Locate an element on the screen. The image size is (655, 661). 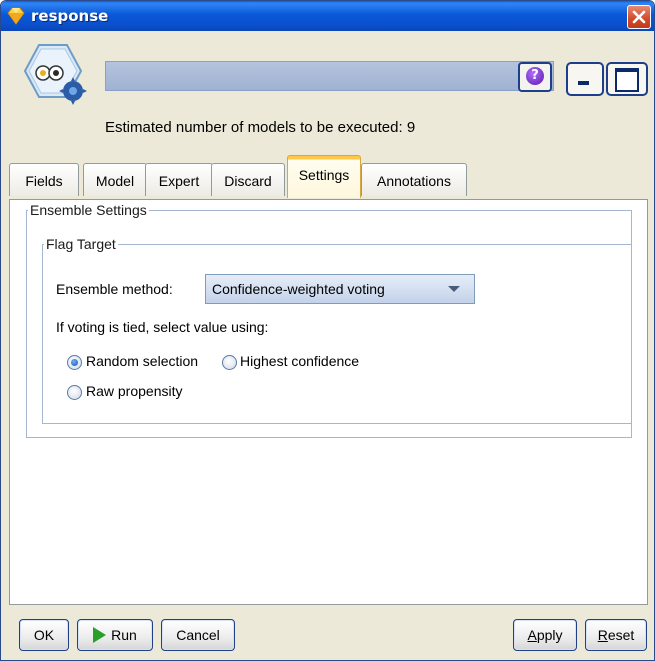
minimize-button is located at coordinates (585, 79).